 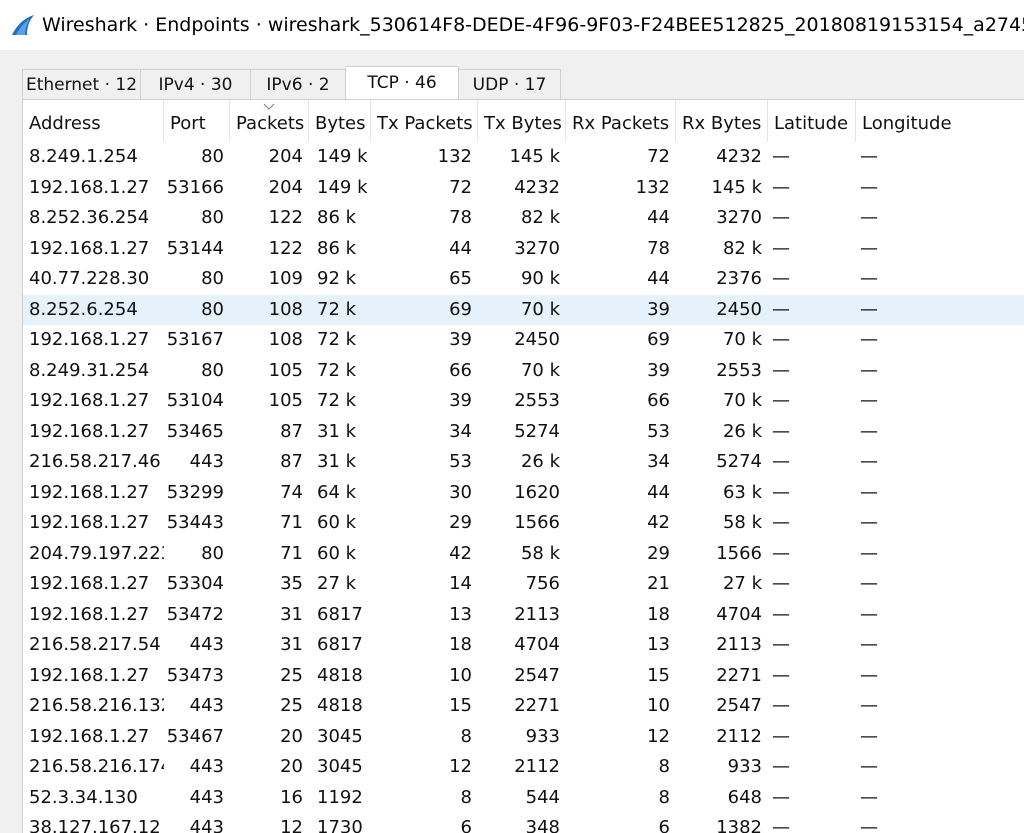 What do you see at coordinates (509, 84) in the screenshot?
I see `tab-udp: UDP · 17` at bounding box center [509, 84].